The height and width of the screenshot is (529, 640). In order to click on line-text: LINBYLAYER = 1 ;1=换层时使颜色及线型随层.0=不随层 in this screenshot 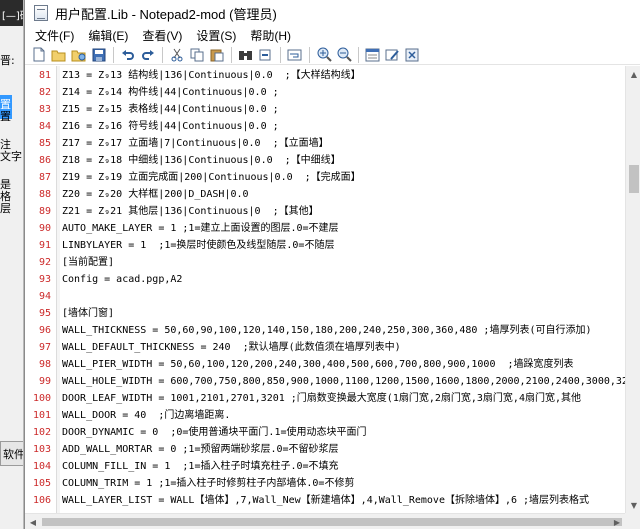, I will do `click(198, 245)`.